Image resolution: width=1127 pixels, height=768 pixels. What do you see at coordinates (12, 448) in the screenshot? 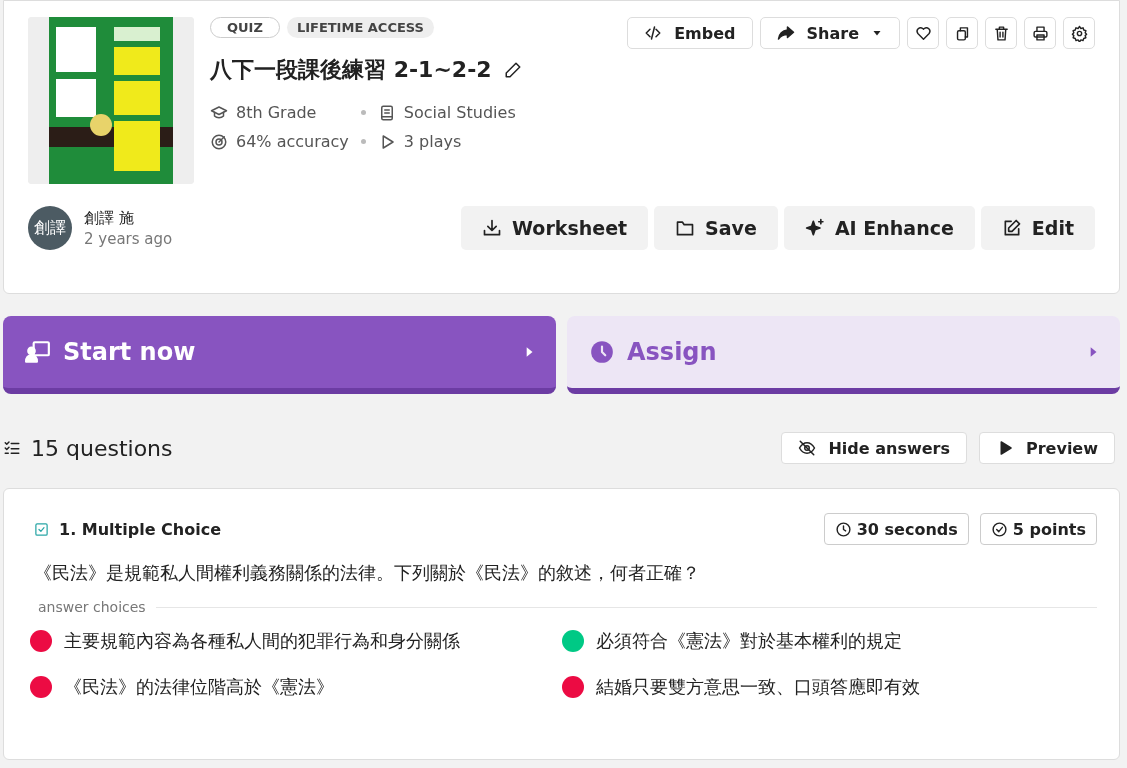
I see `checklist-icon` at bounding box center [12, 448].